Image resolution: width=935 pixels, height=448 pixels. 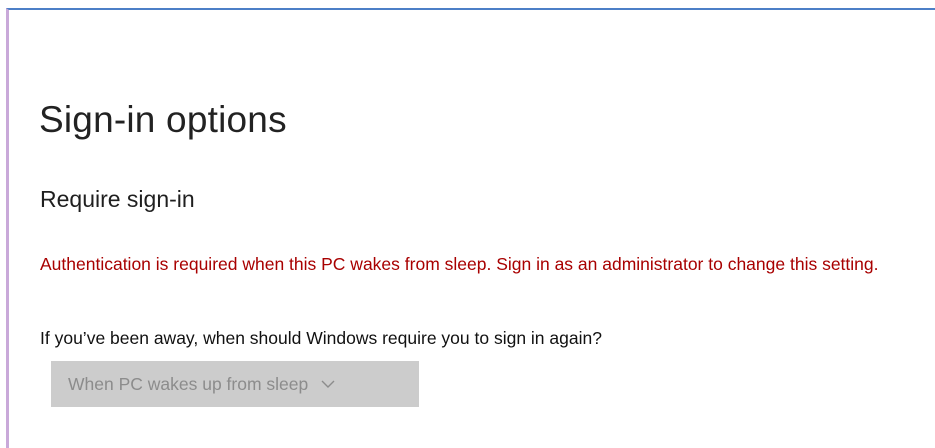 I want to click on dropdown-selected-value: When PC wakes up from sleep, so click(x=188, y=383).